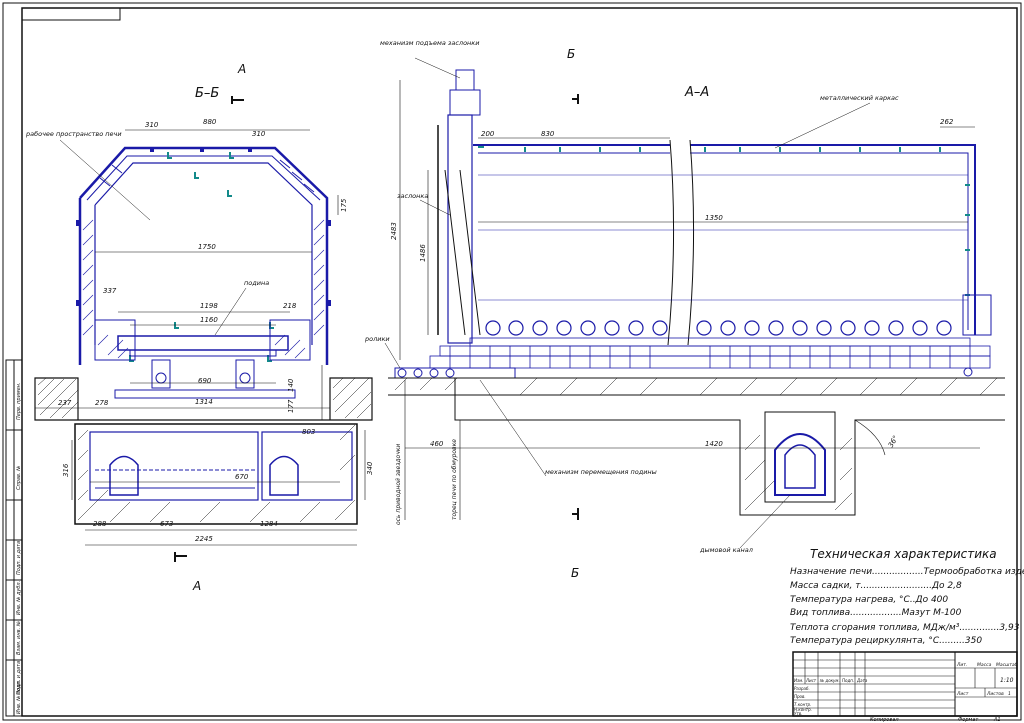  Describe the element at coordinates (308, 432) in the screenshot. I see `dim-803: 803` at that location.